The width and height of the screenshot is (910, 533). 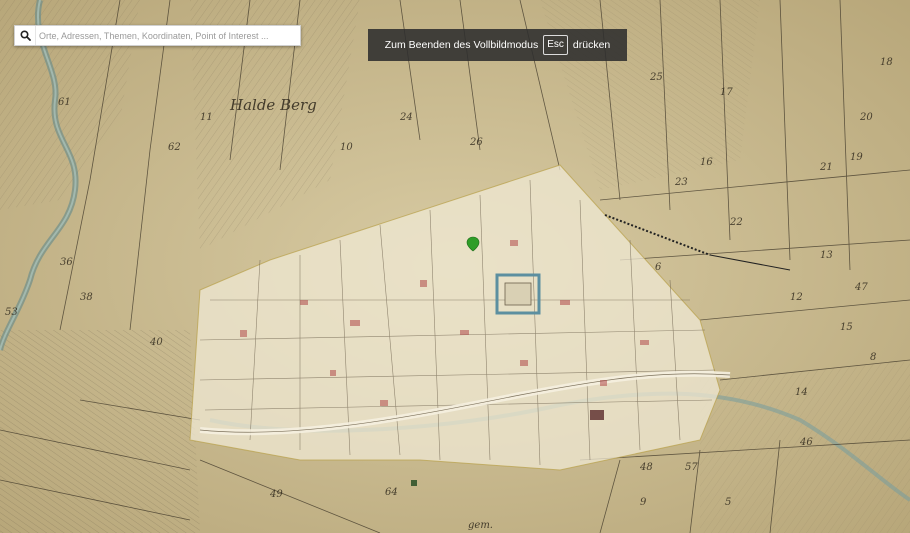 I want to click on svg-text: 47, so click(x=861, y=287).